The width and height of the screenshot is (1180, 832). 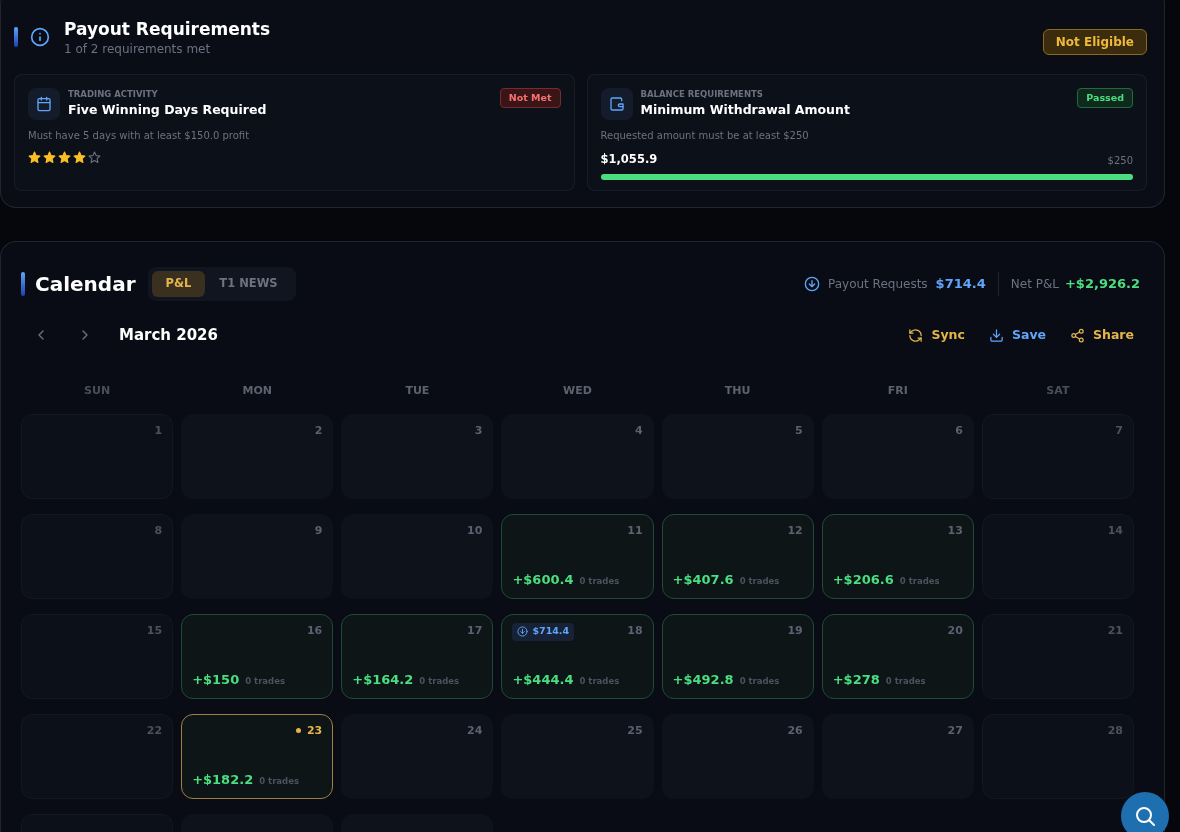 What do you see at coordinates (737, 456) in the screenshot?
I see `day-cell: 5` at bounding box center [737, 456].